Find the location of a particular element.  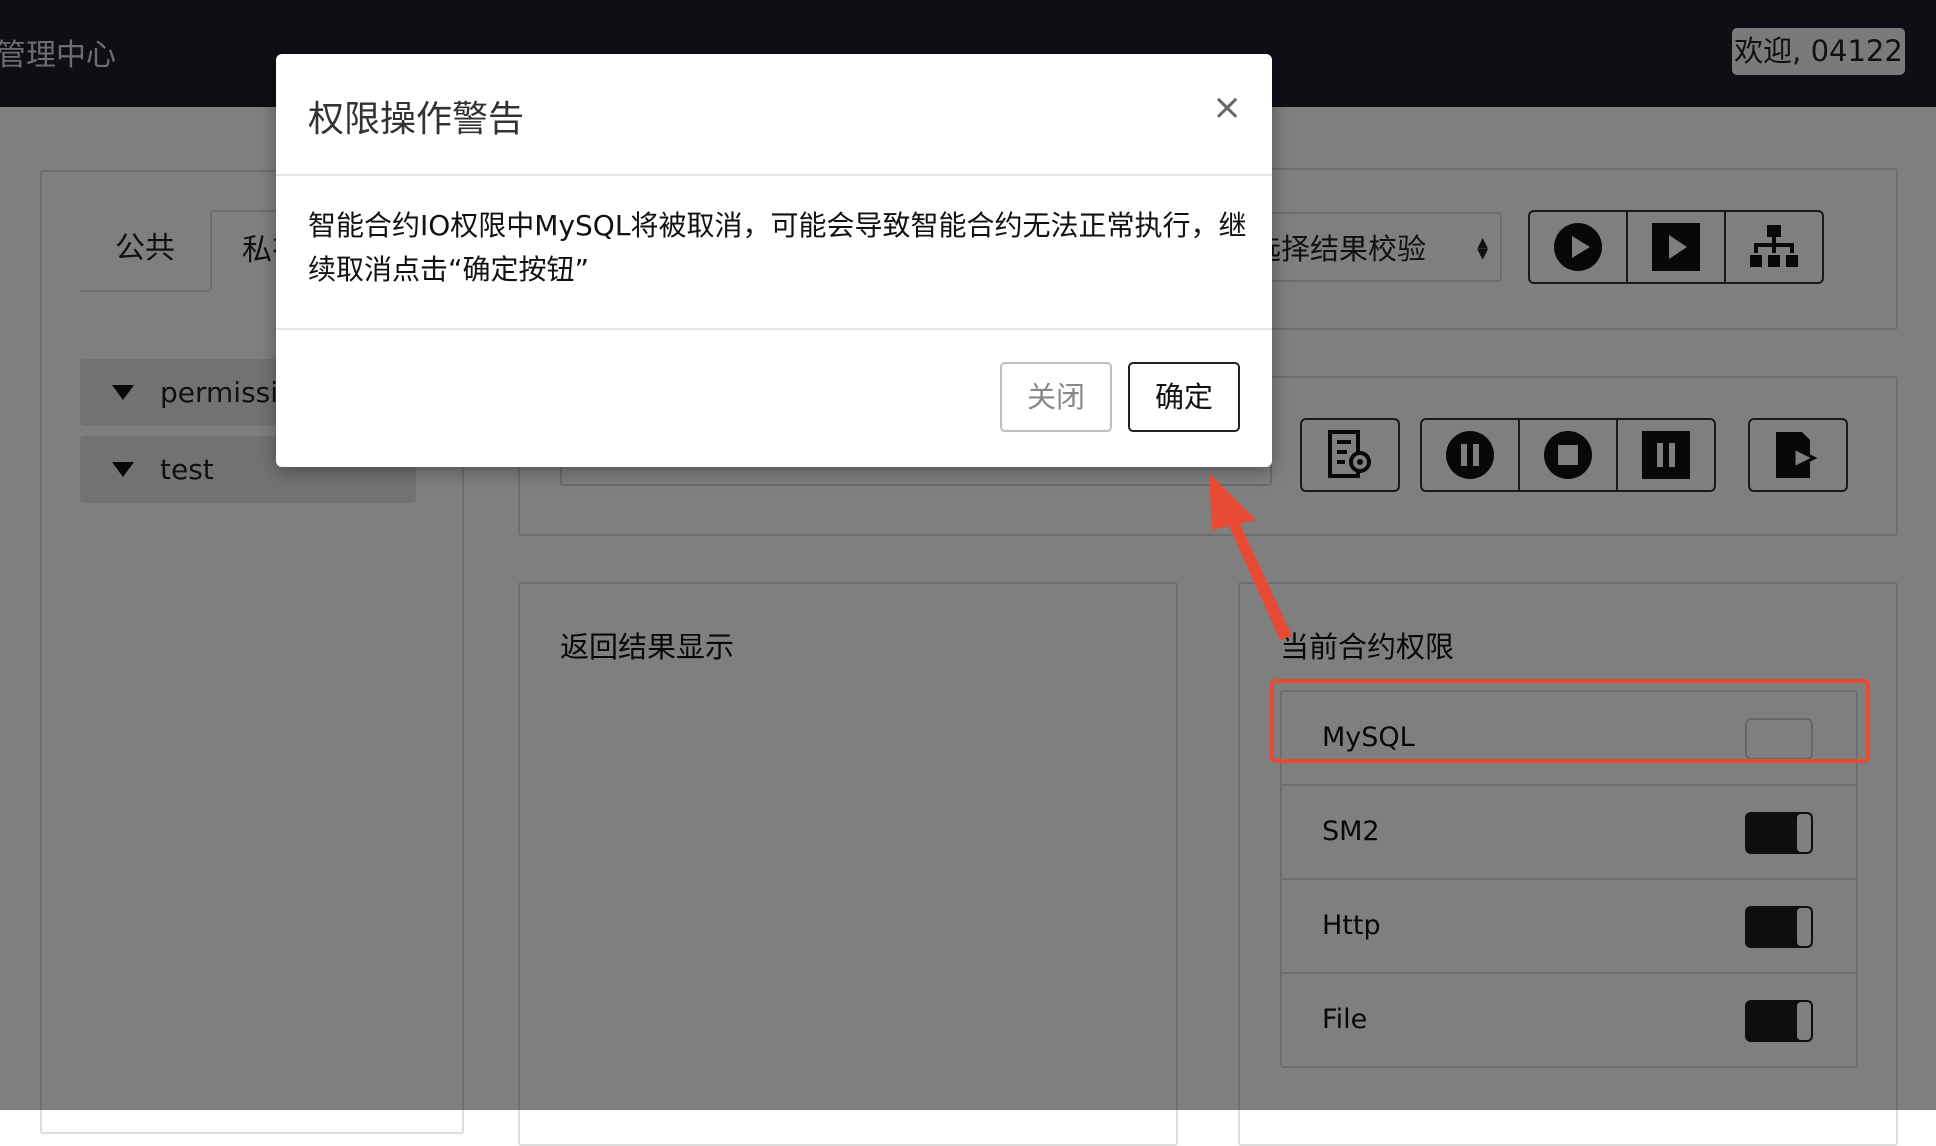

modal-header: 权限操作警告 × is located at coordinates (774, 115).